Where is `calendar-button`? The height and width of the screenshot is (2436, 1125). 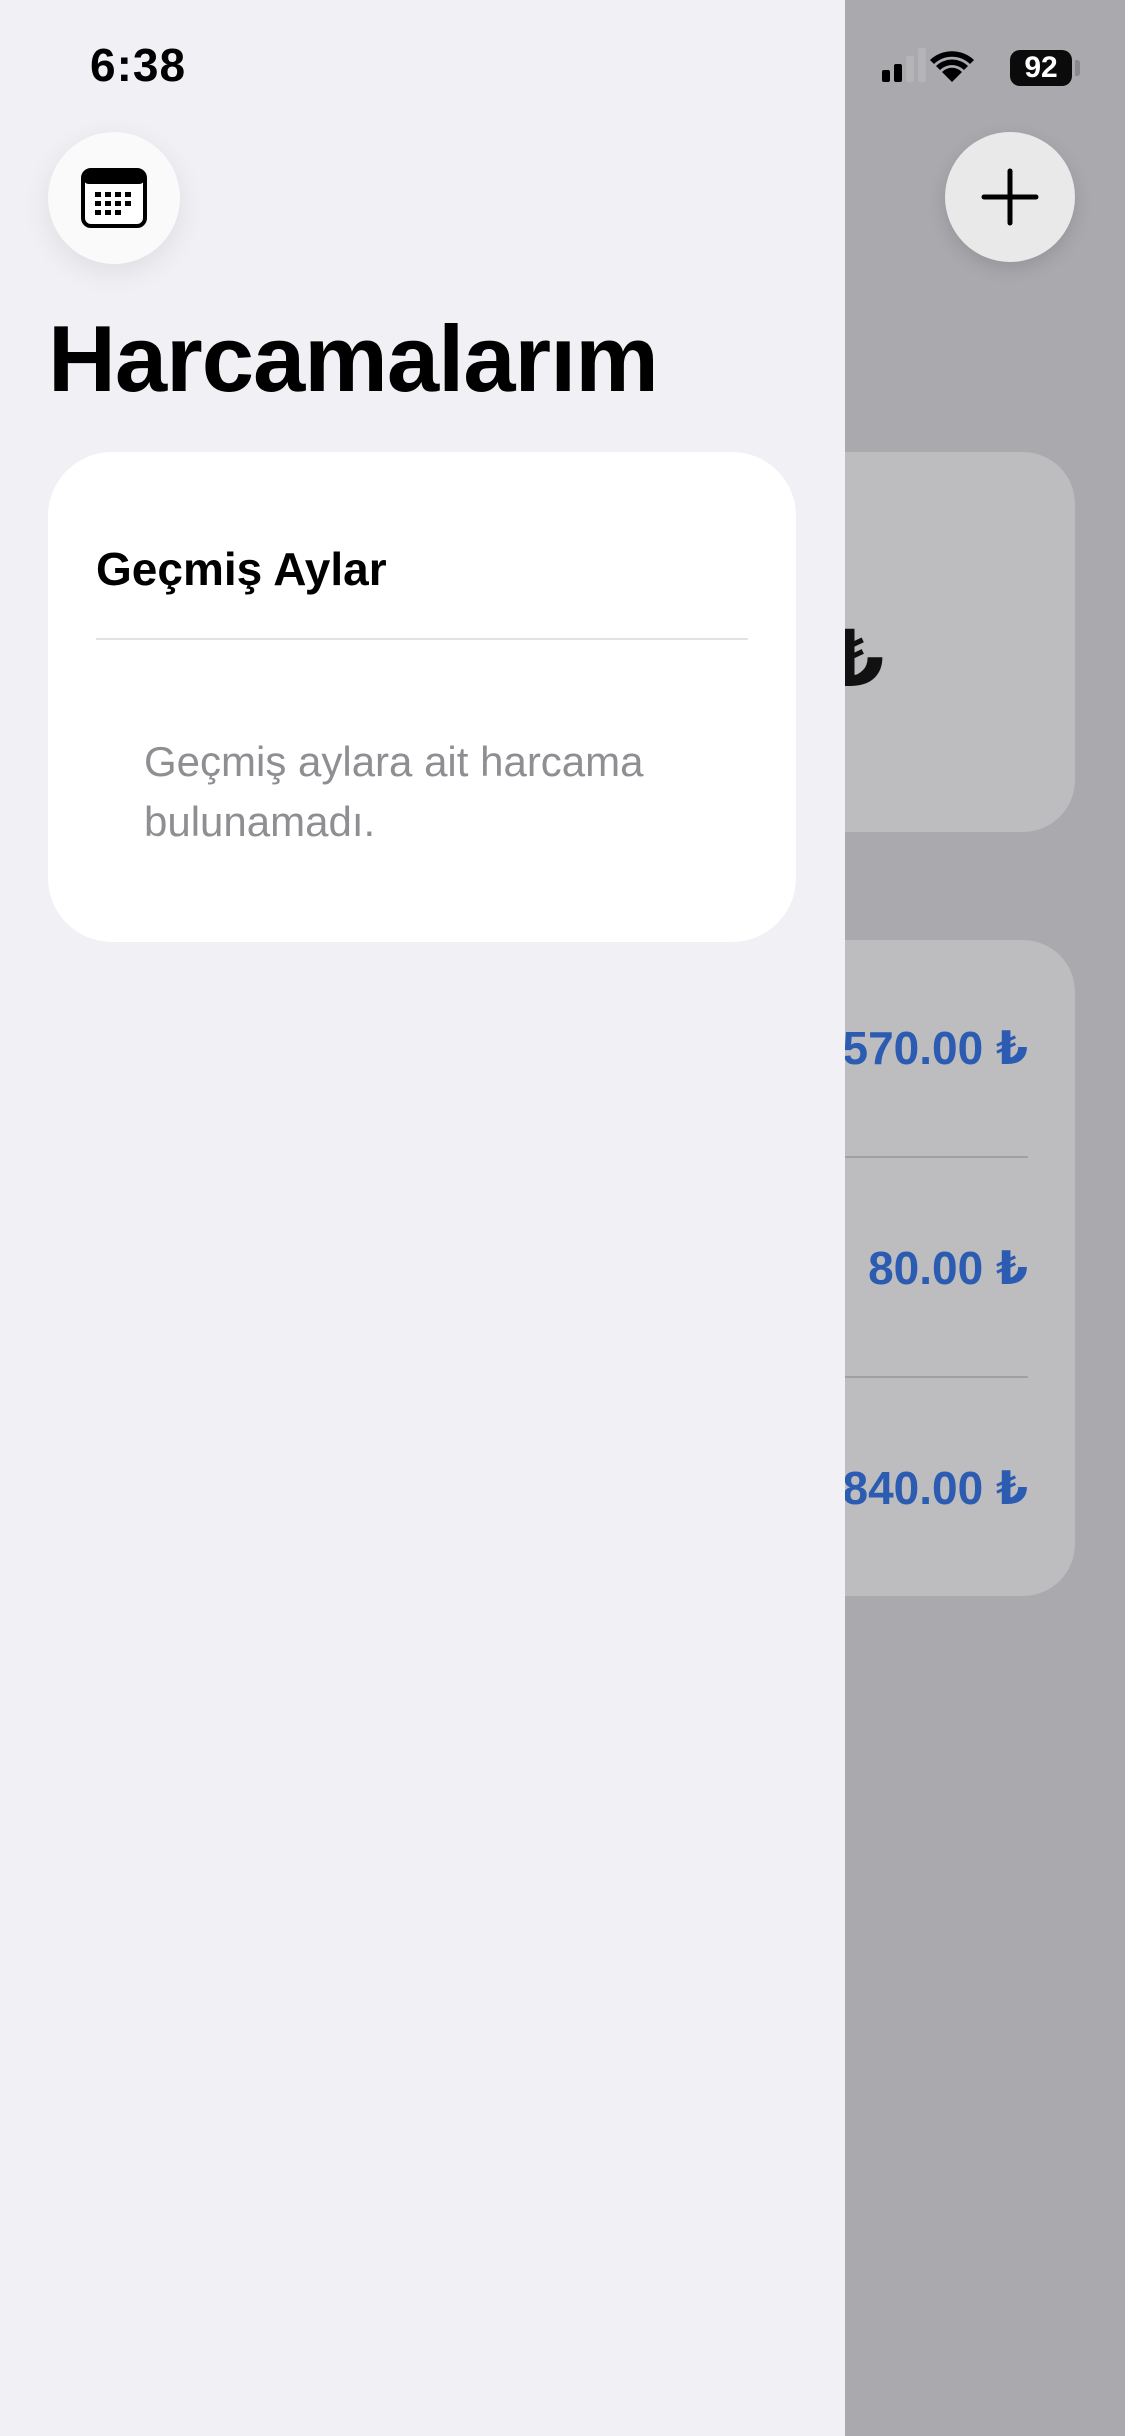 calendar-button is located at coordinates (114, 198).